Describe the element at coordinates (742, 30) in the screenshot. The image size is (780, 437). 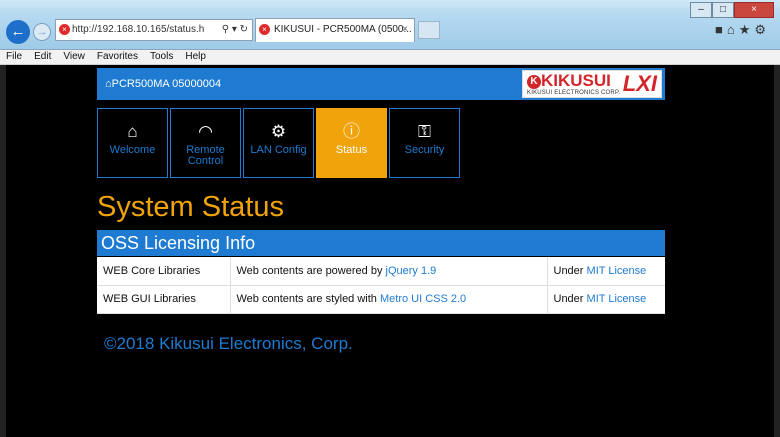
I see `toolbar-icons: ■⌂★⚙` at that location.